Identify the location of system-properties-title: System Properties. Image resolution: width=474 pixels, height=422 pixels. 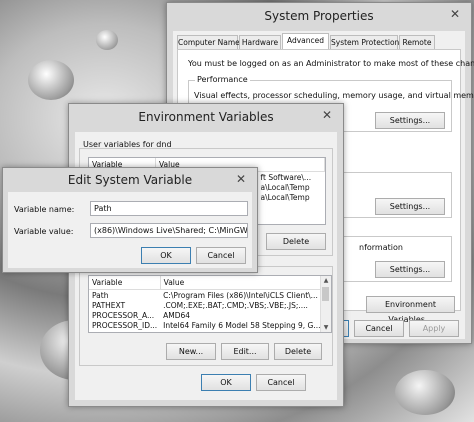
(319, 16).